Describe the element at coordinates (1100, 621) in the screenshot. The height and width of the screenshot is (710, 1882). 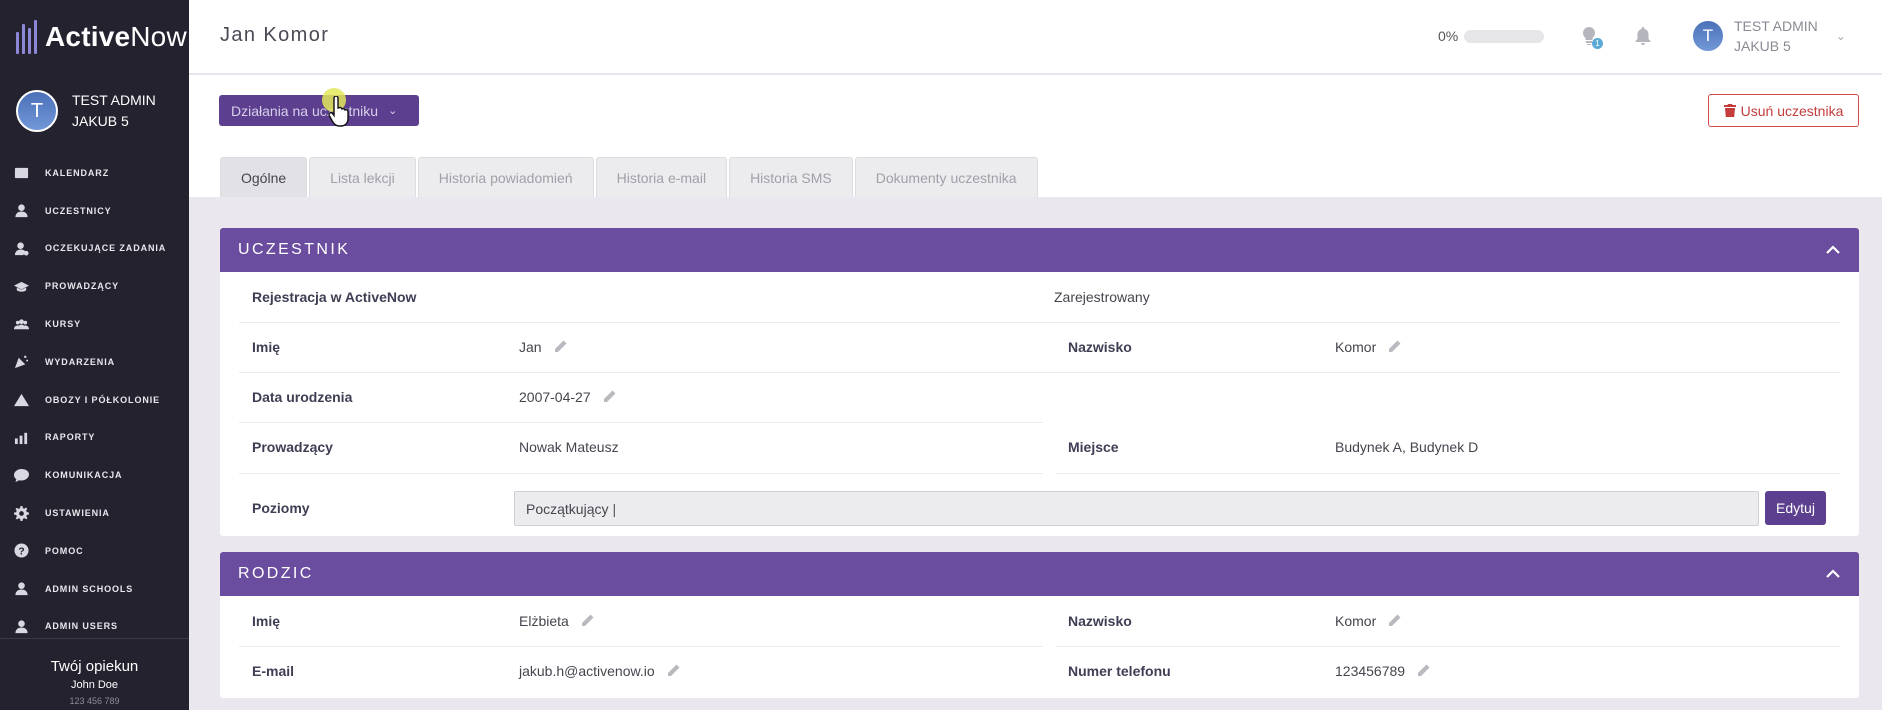
I see `parent-last-name-label: Nazwisko` at that location.